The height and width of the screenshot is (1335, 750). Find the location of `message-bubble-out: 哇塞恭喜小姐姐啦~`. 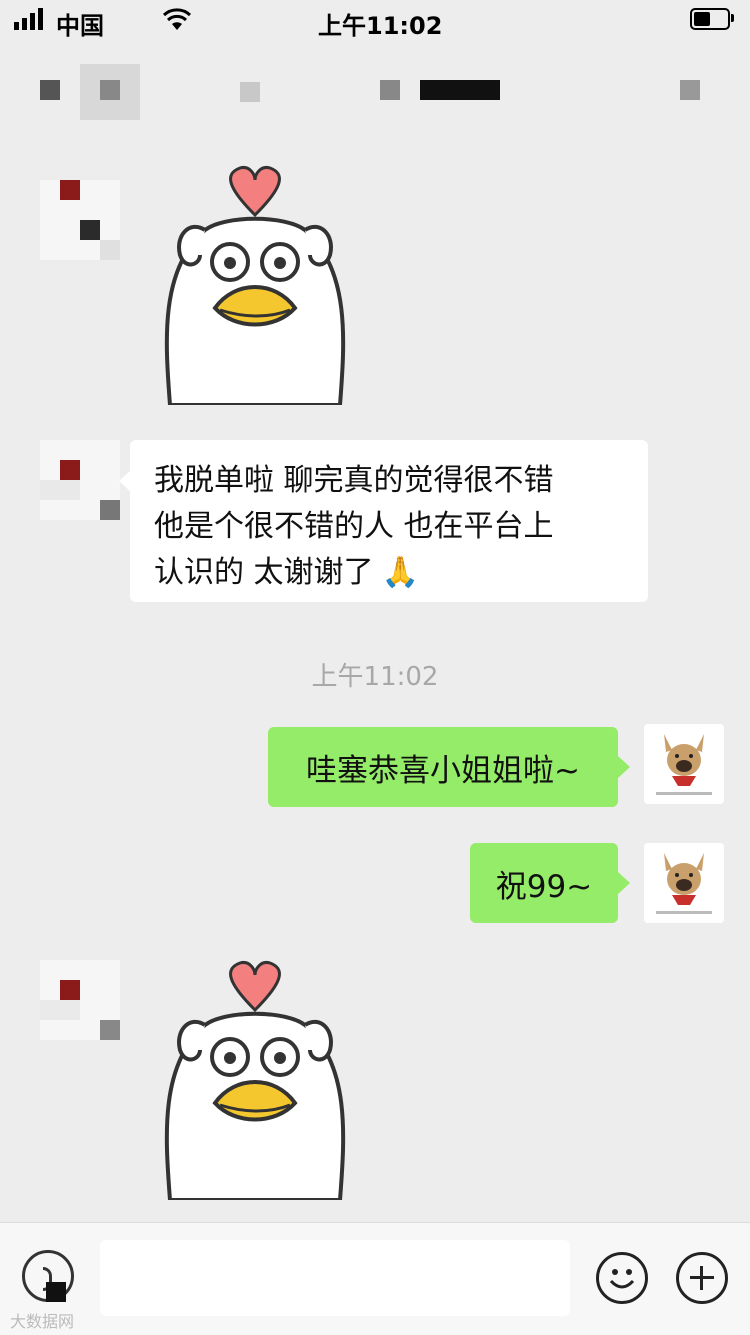

message-bubble-out: 哇塞恭喜小姐姐啦~ is located at coordinates (443, 767).